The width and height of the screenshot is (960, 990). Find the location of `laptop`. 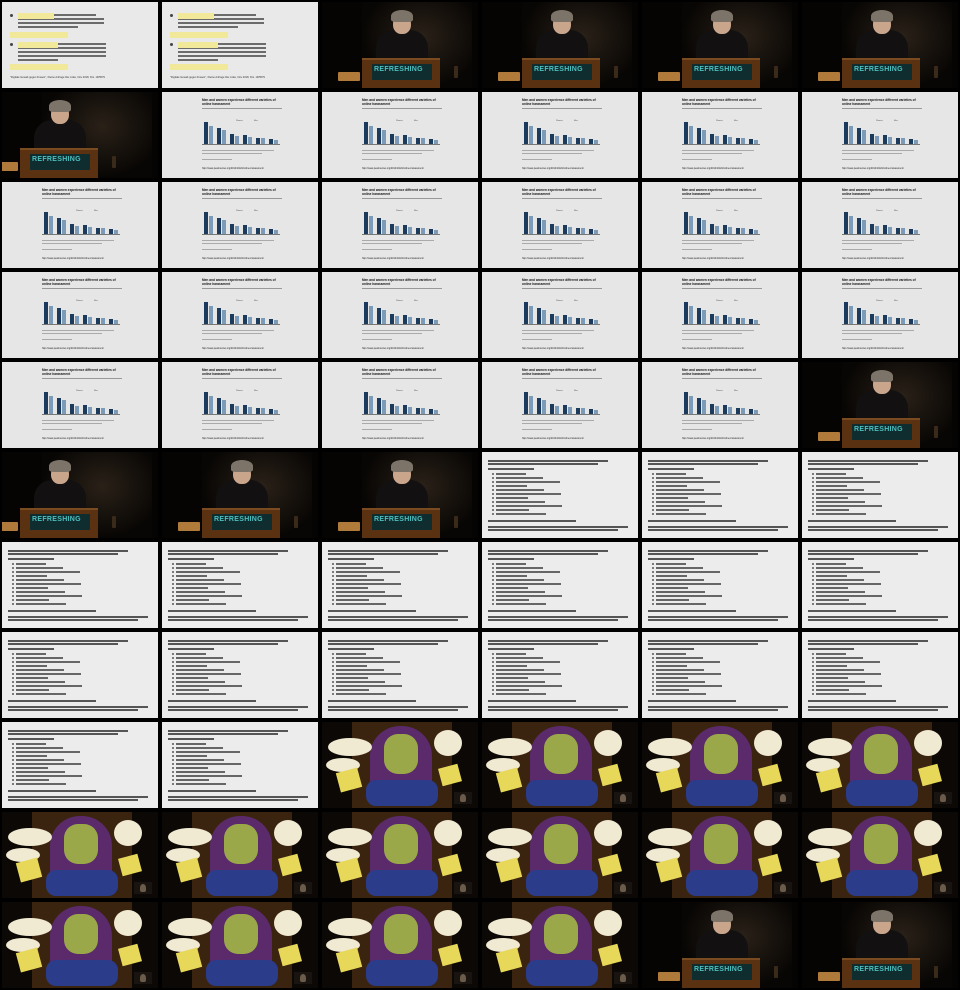

laptop is located at coordinates (10, 166).